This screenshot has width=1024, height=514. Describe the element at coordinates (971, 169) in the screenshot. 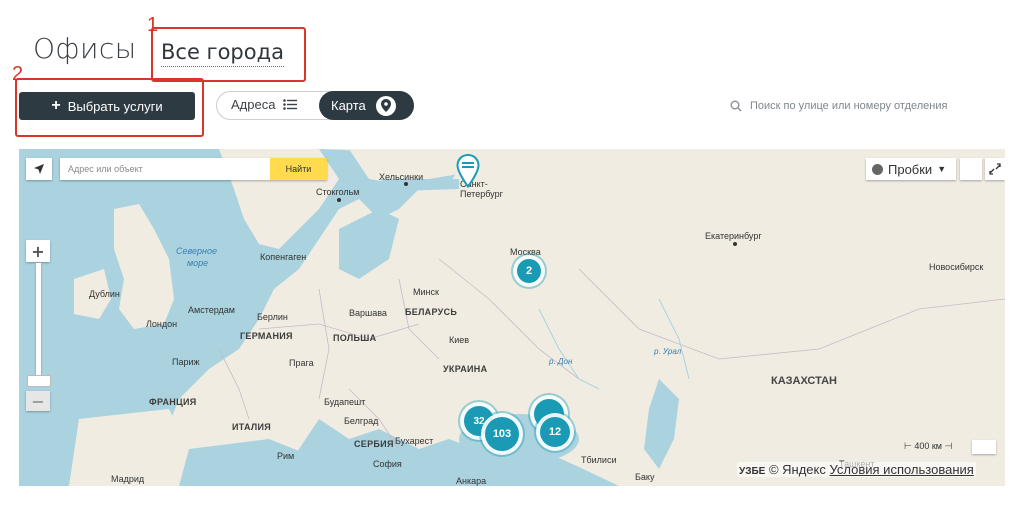

I see `layers-button` at that location.